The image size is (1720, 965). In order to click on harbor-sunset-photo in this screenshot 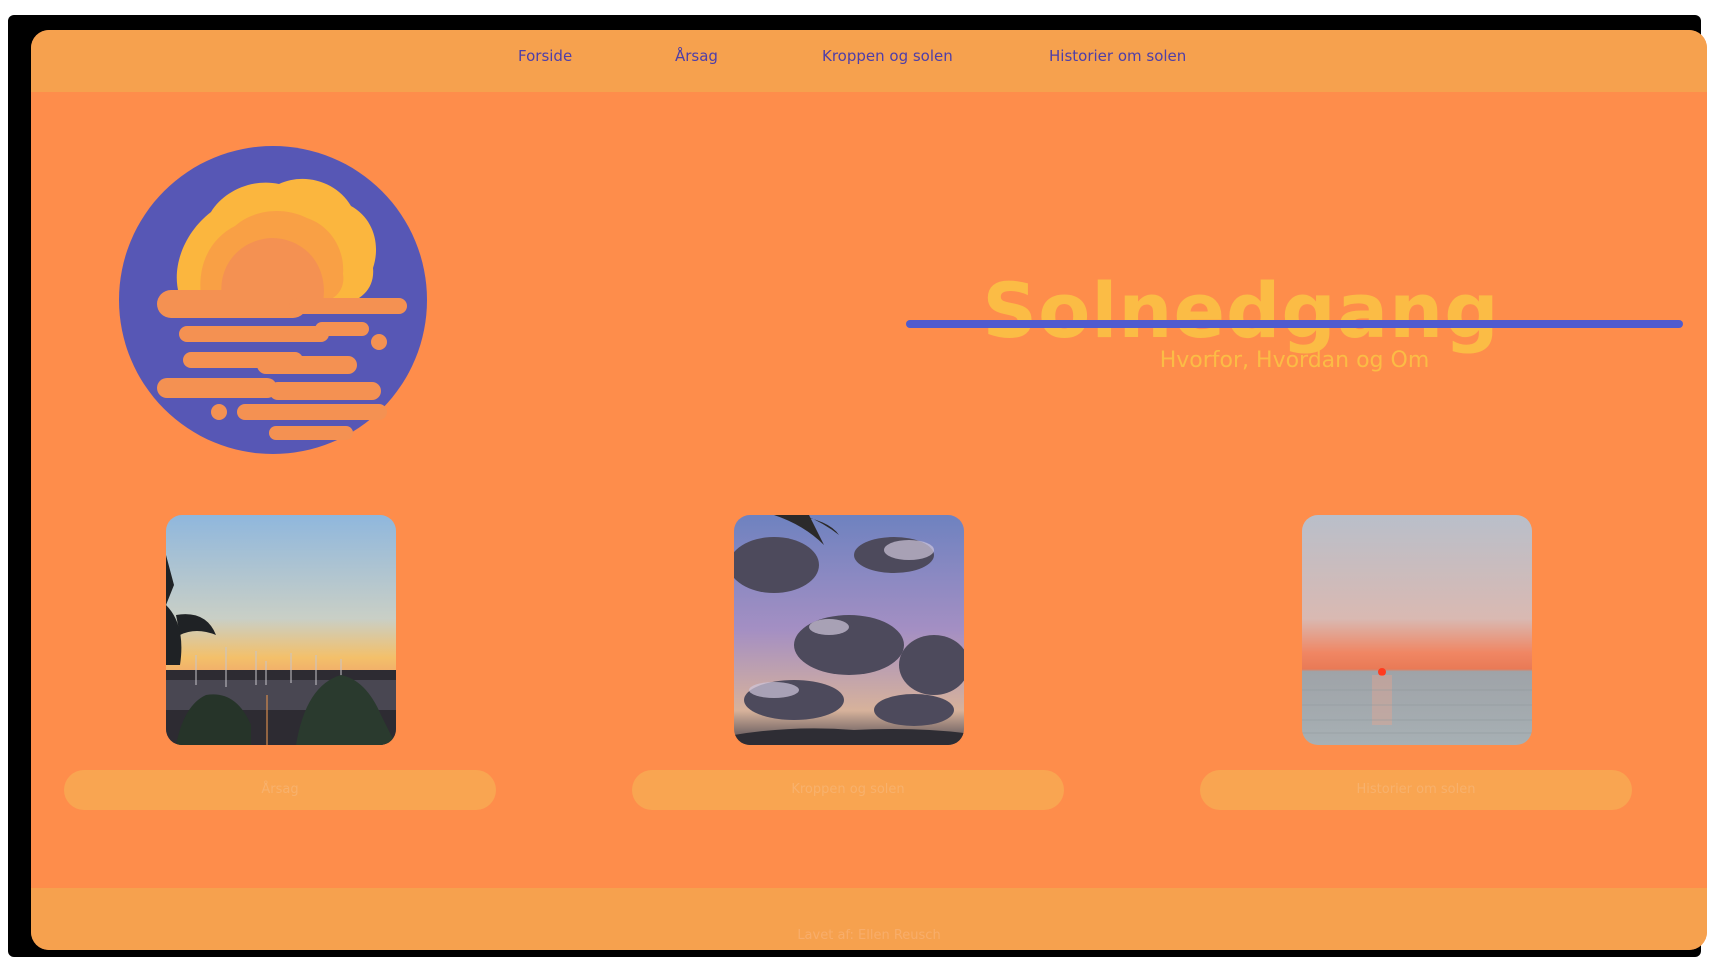, I will do `click(281, 630)`.